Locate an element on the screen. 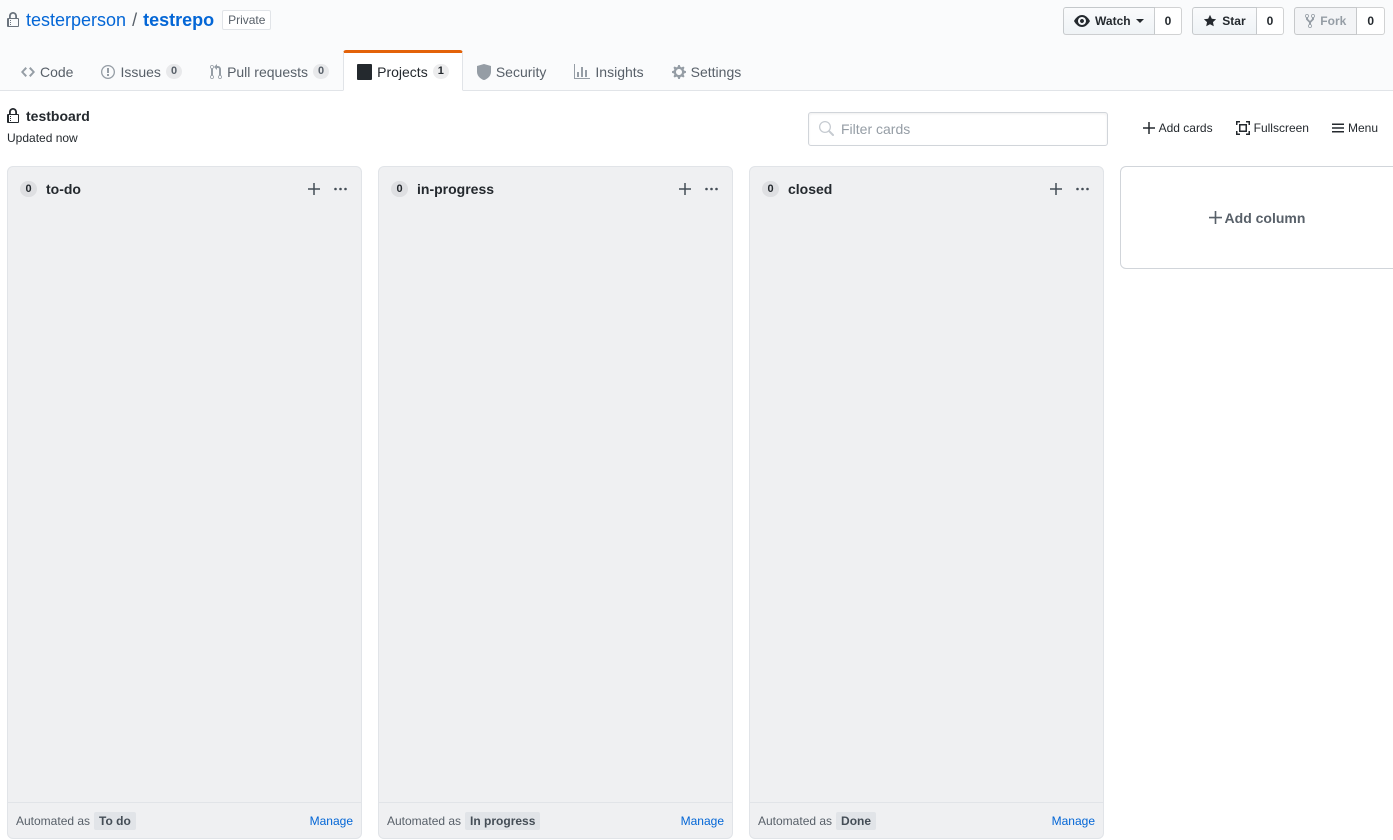  project-actions: Add cards Fullscreen Menu is located at coordinates (1260, 128).